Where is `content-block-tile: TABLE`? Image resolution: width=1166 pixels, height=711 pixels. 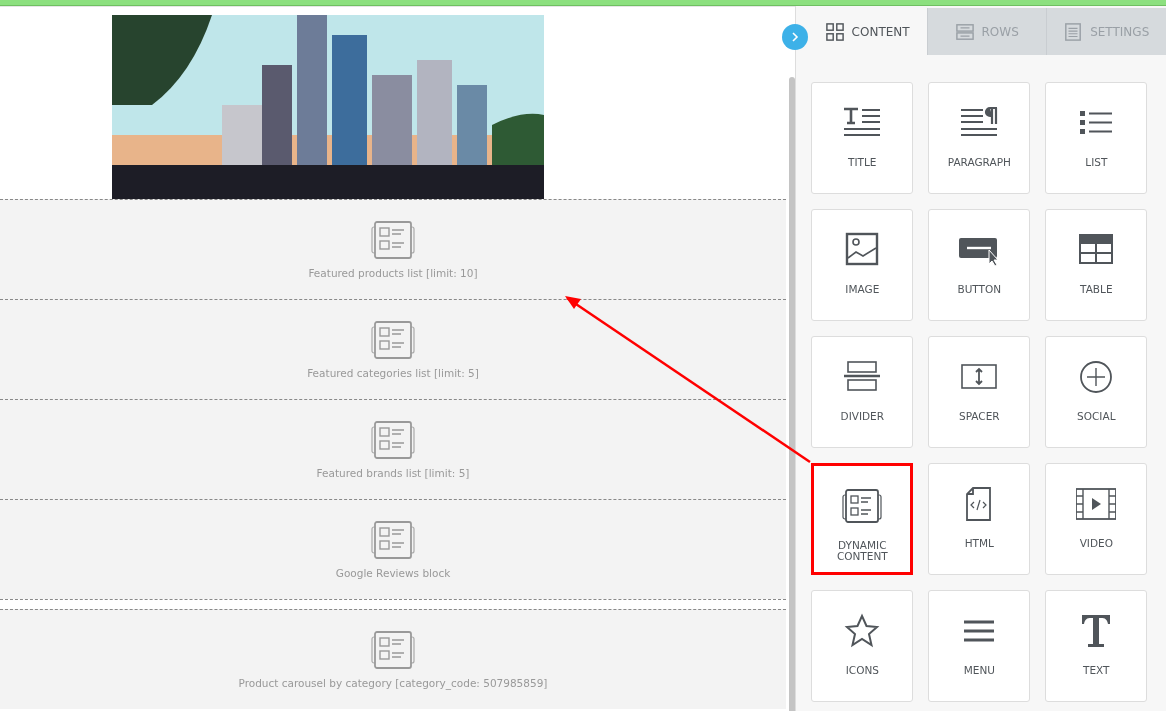 content-block-tile: TABLE is located at coordinates (1096, 265).